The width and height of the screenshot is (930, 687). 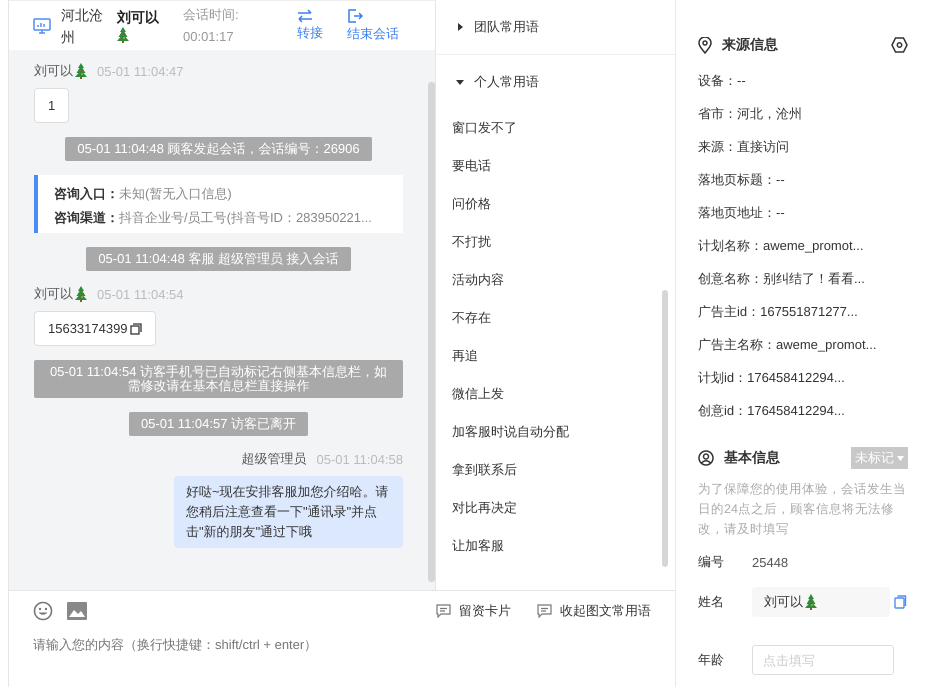 I want to click on phrase-item: 再追, so click(x=563, y=356).